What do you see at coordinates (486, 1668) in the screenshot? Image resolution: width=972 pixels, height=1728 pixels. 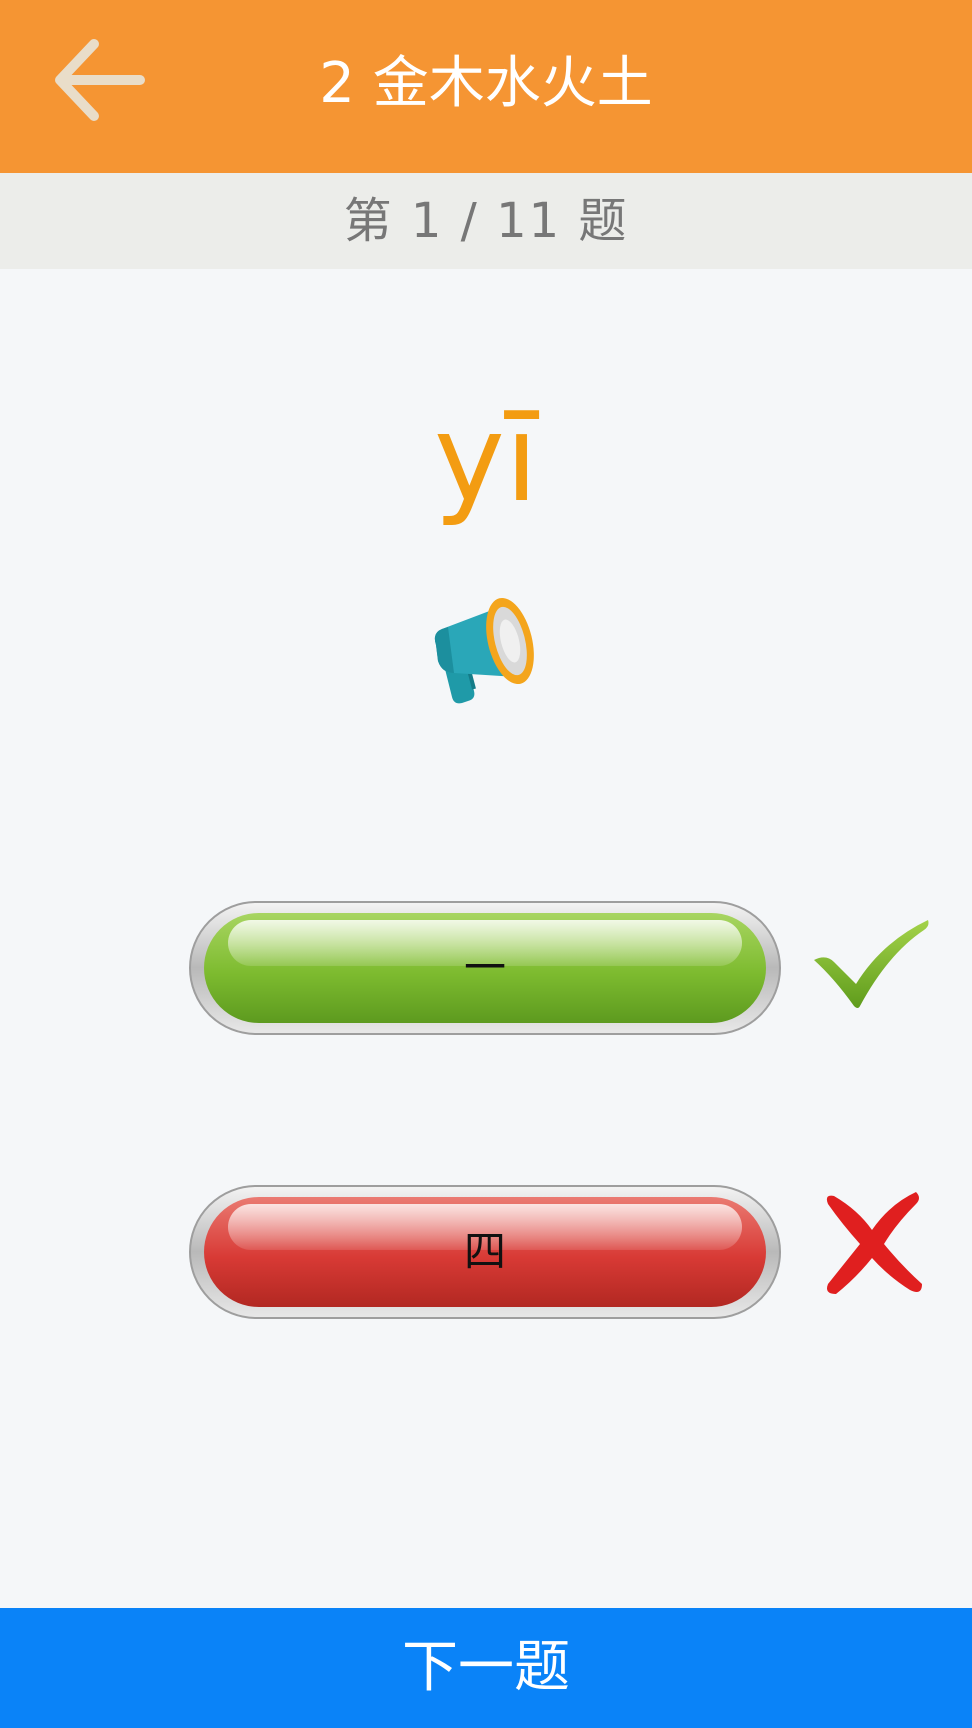 I see `next-question-button: 下一题` at bounding box center [486, 1668].